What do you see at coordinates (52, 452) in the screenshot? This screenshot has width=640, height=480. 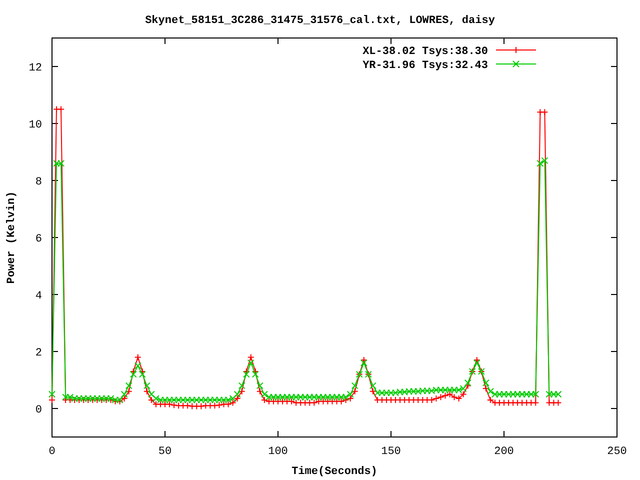 I see `x-tick-label: 0` at bounding box center [52, 452].